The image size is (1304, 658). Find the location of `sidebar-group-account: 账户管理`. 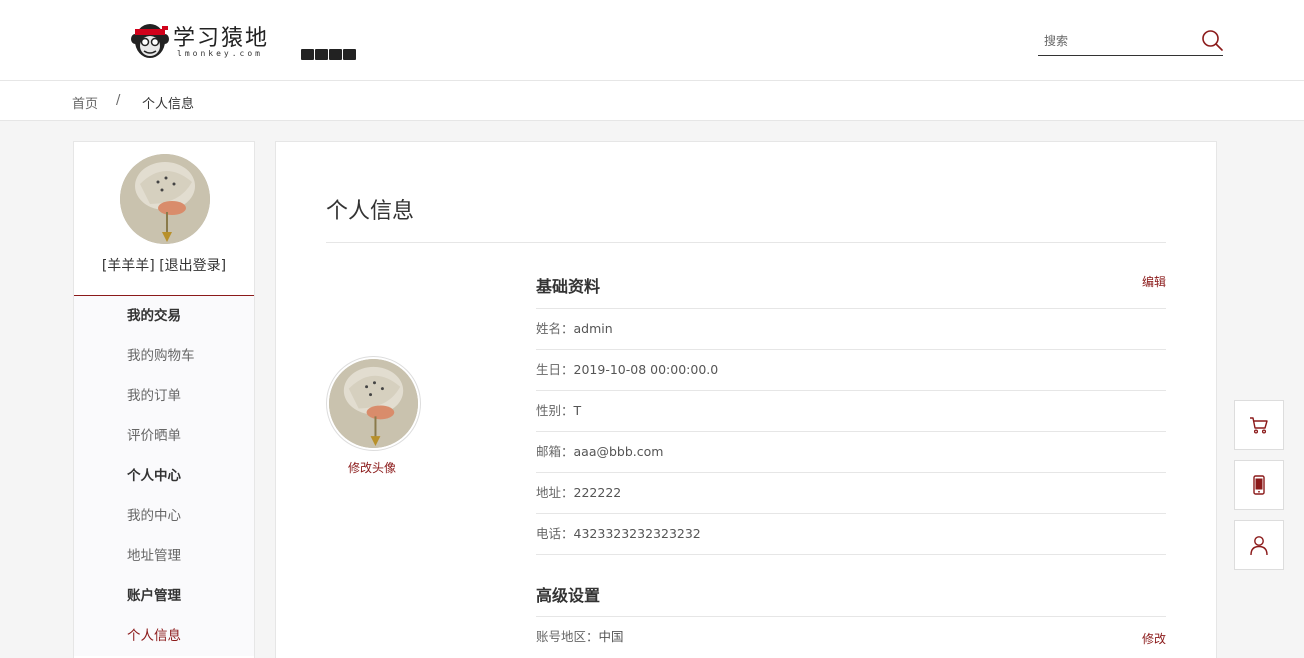

sidebar-group-account: 账户管理 is located at coordinates (154, 596).